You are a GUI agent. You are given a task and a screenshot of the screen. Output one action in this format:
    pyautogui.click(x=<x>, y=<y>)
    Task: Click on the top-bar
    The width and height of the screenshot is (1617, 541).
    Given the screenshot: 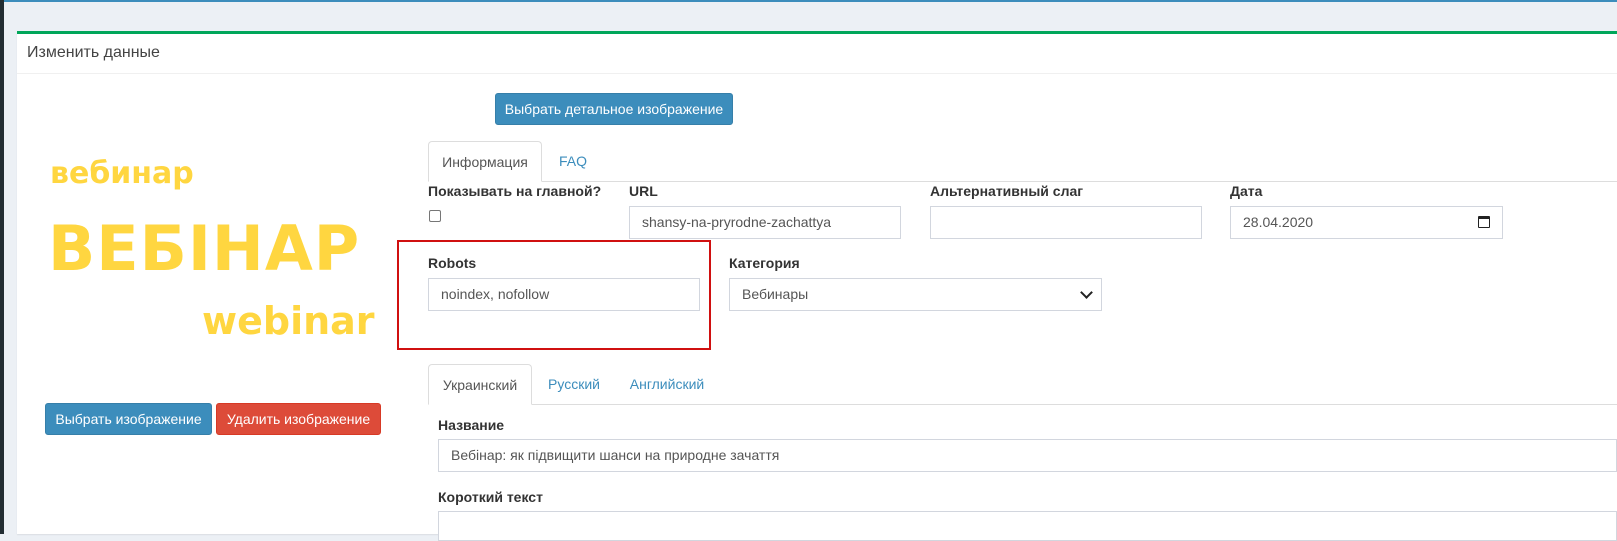 What is the action you would take?
    pyautogui.click(x=808, y=1)
    